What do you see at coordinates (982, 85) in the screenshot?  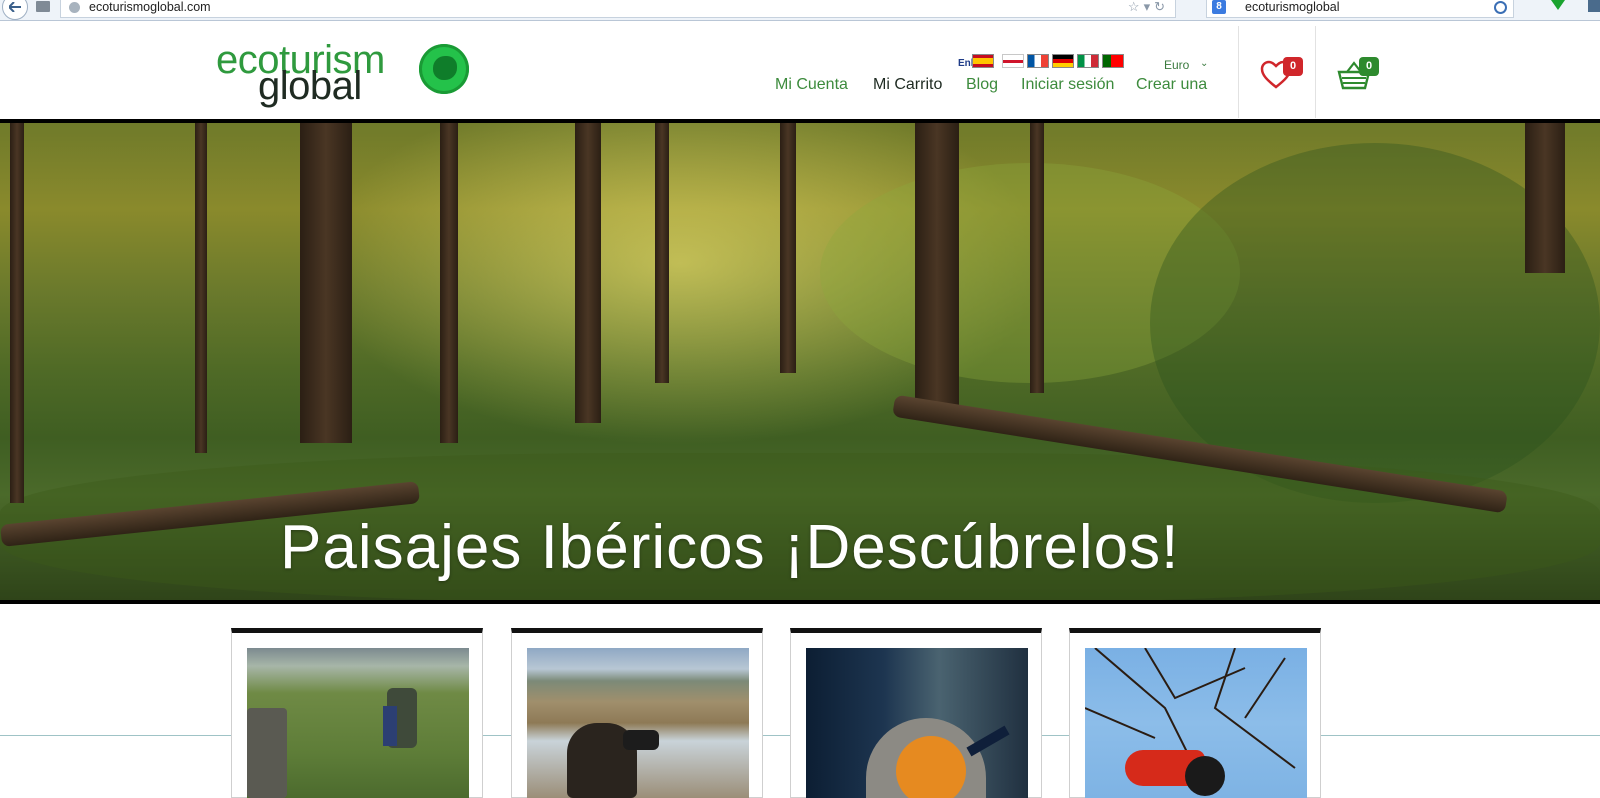 I see `nav-blog: Blog` at bounding box center [982, 85].